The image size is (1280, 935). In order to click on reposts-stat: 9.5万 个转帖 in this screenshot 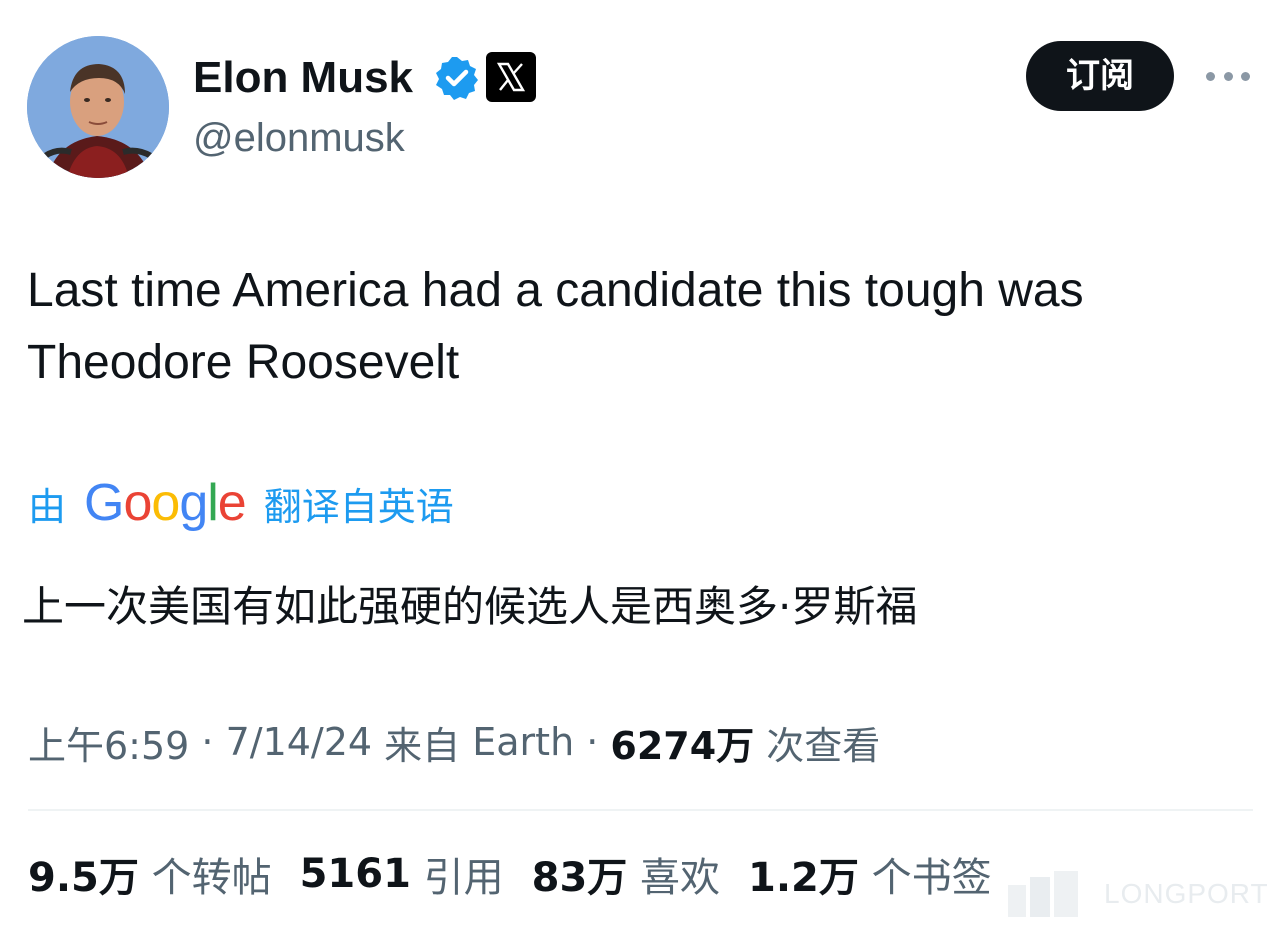, I will do `click(150, 874)`.